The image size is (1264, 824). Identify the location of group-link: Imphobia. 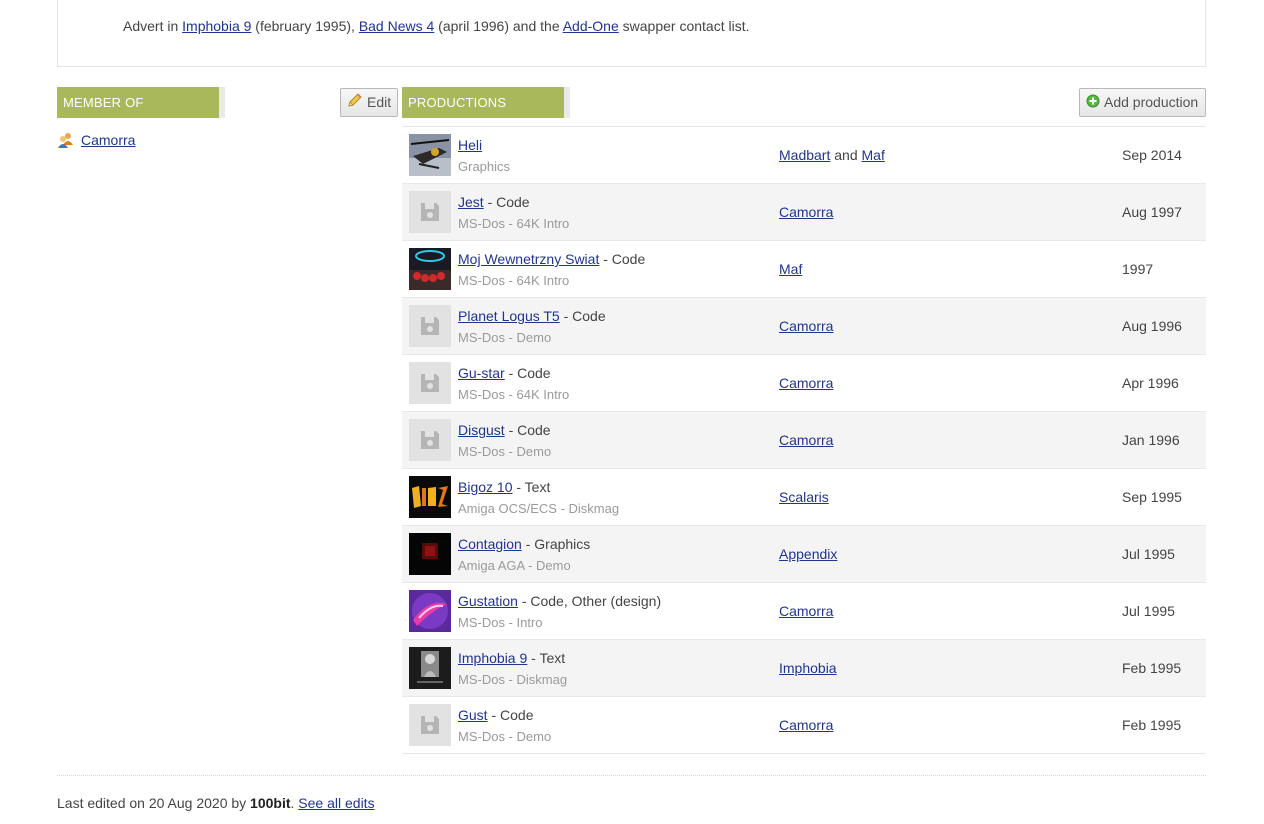
(808, 668).